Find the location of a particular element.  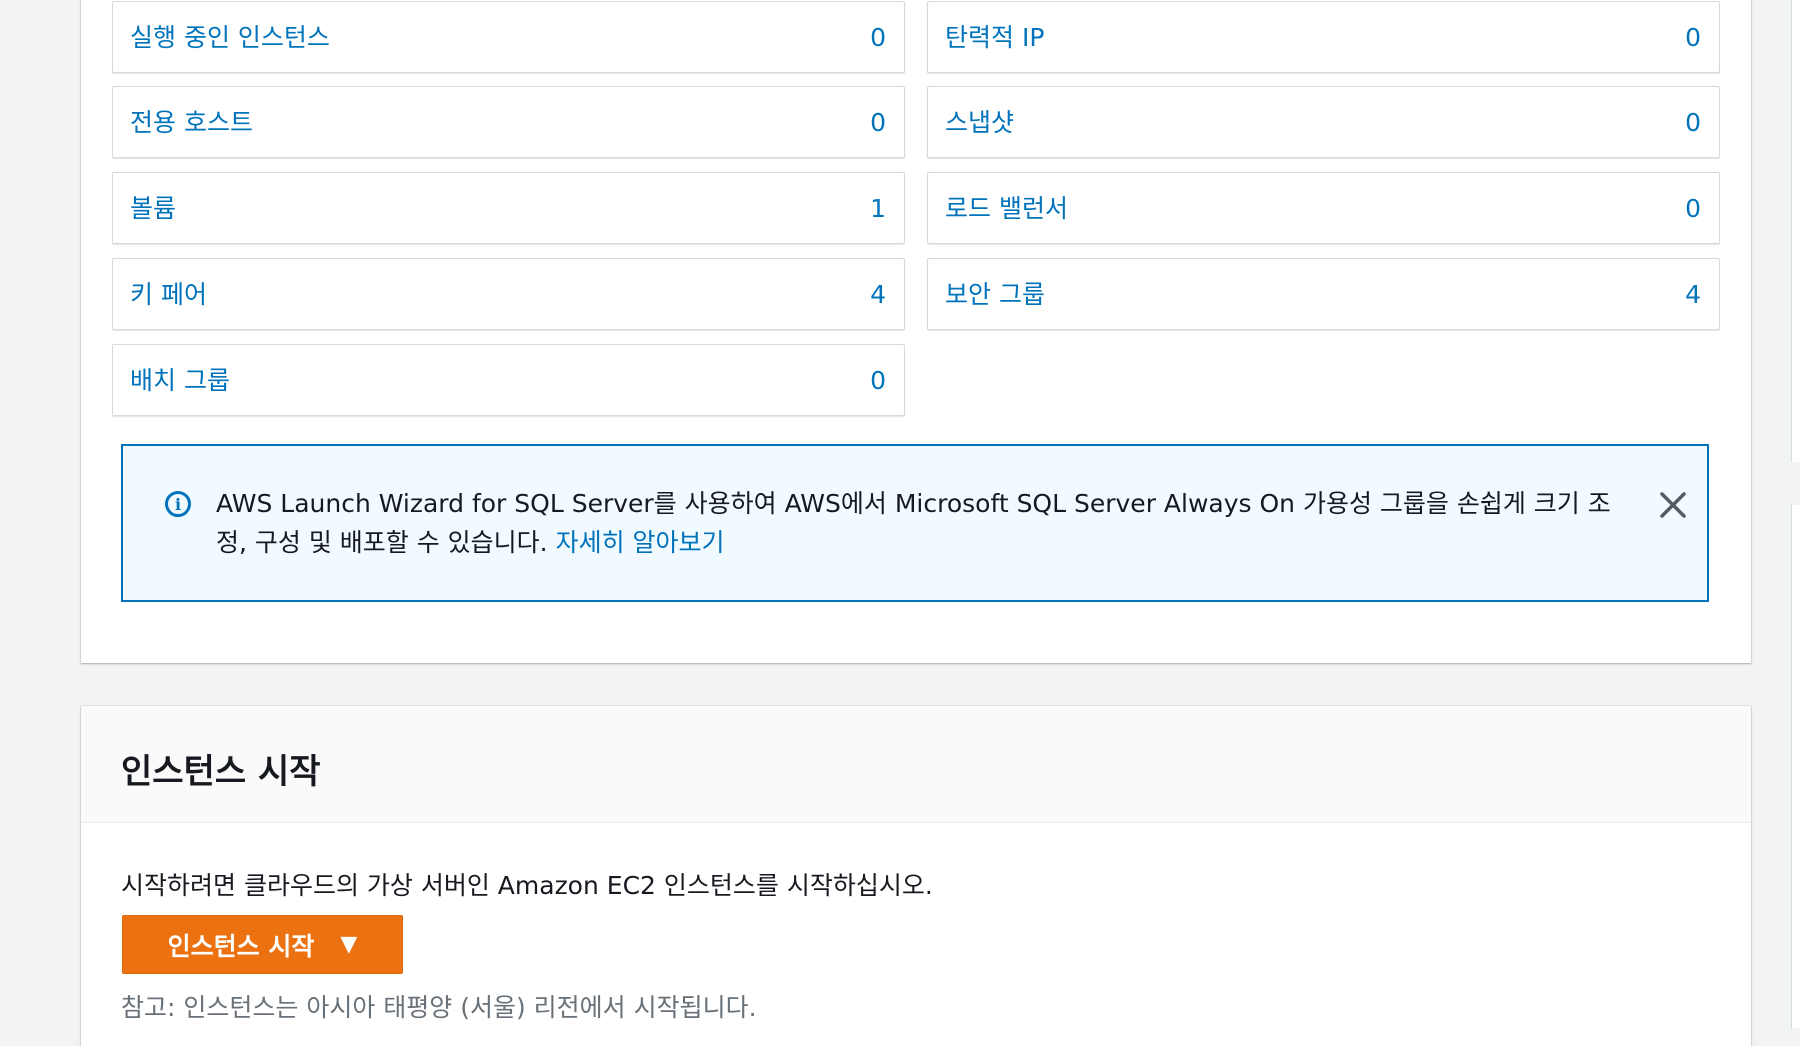

resource-label: 보안 그룹 is located at coordinates (995, 294).